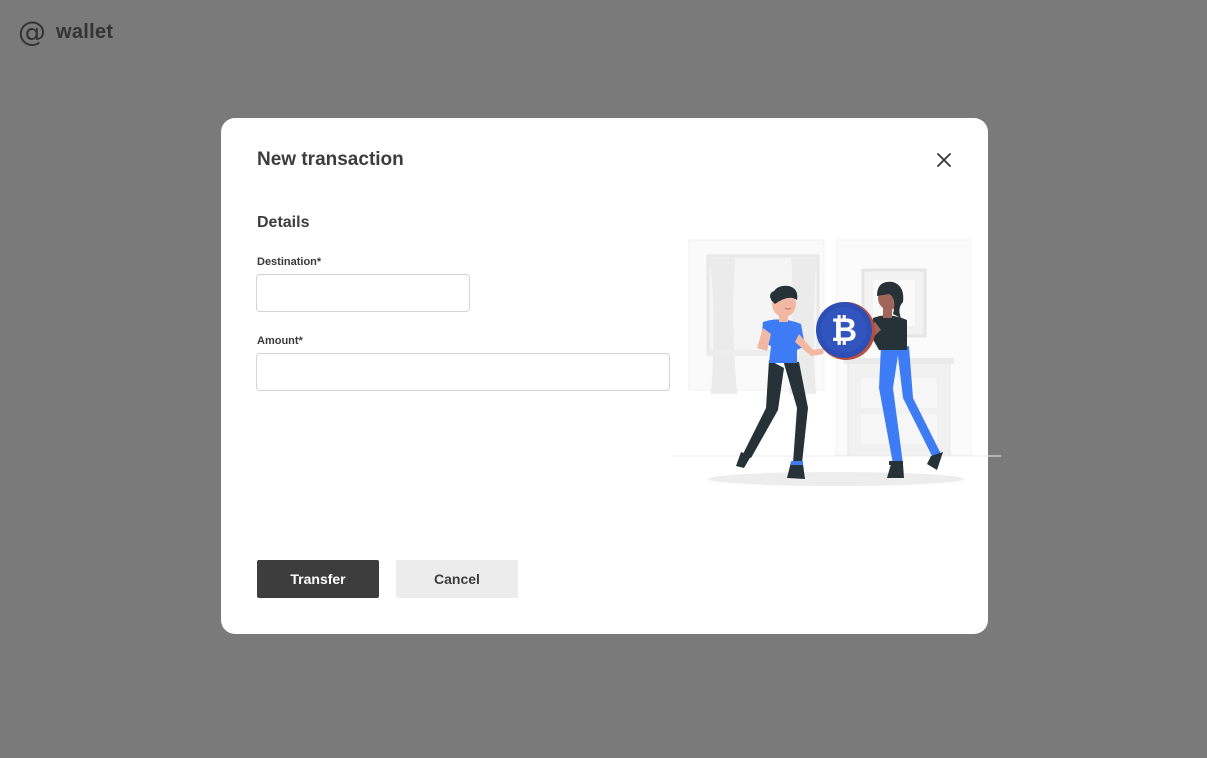 The height and width of the screenshot is (758, 1207). I want to click on close-icon, so click(944, 160).